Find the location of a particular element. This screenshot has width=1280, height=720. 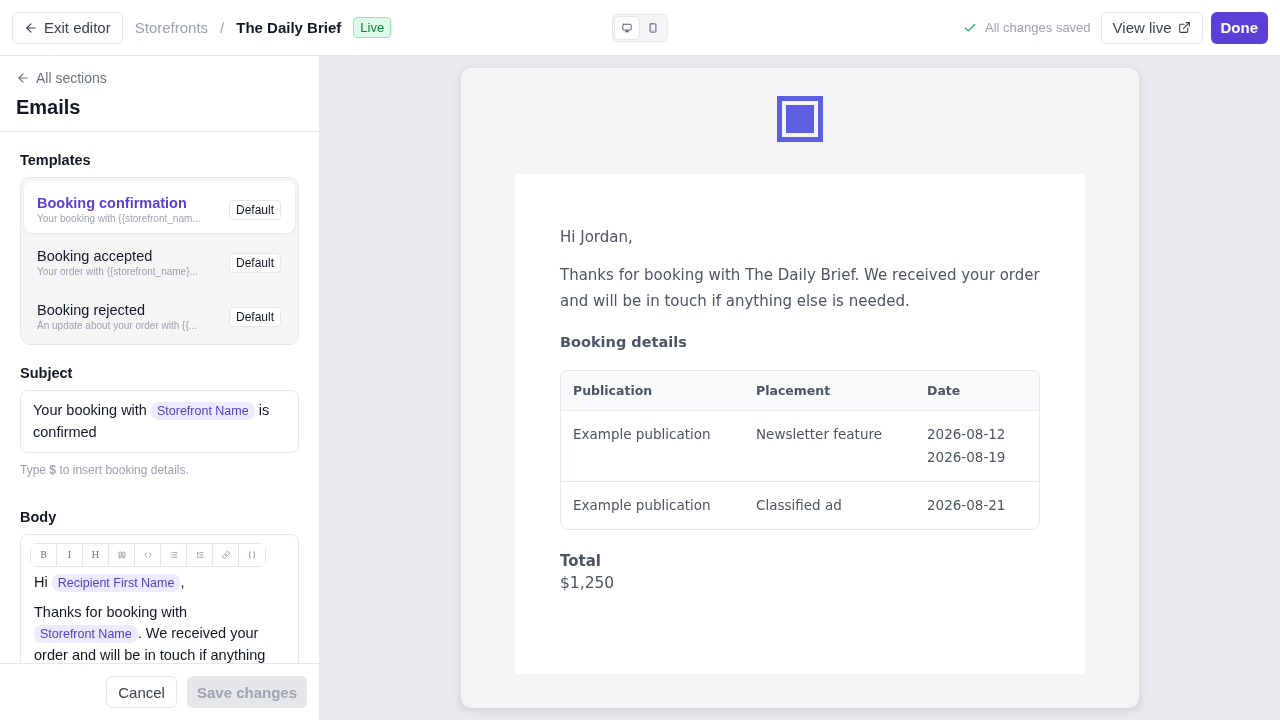

subject-field: Your booking with Storefront Name is confirmed is located at coordinates (159, 421).